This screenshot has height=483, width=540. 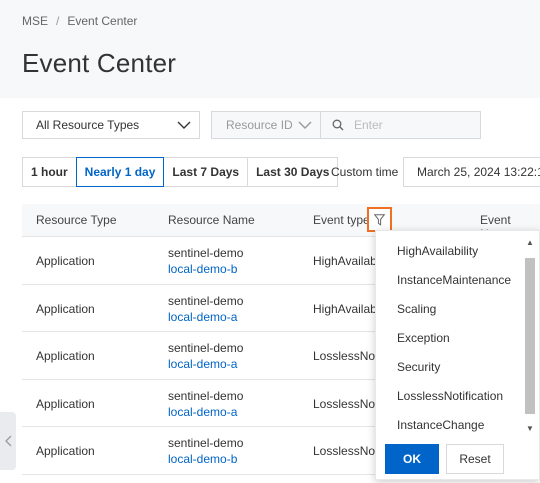 What do you see at coordinates (451, 424) in the screenshot?
I see `filter-option-instancechange: InstanceChange` at bounding box center [451, 424].